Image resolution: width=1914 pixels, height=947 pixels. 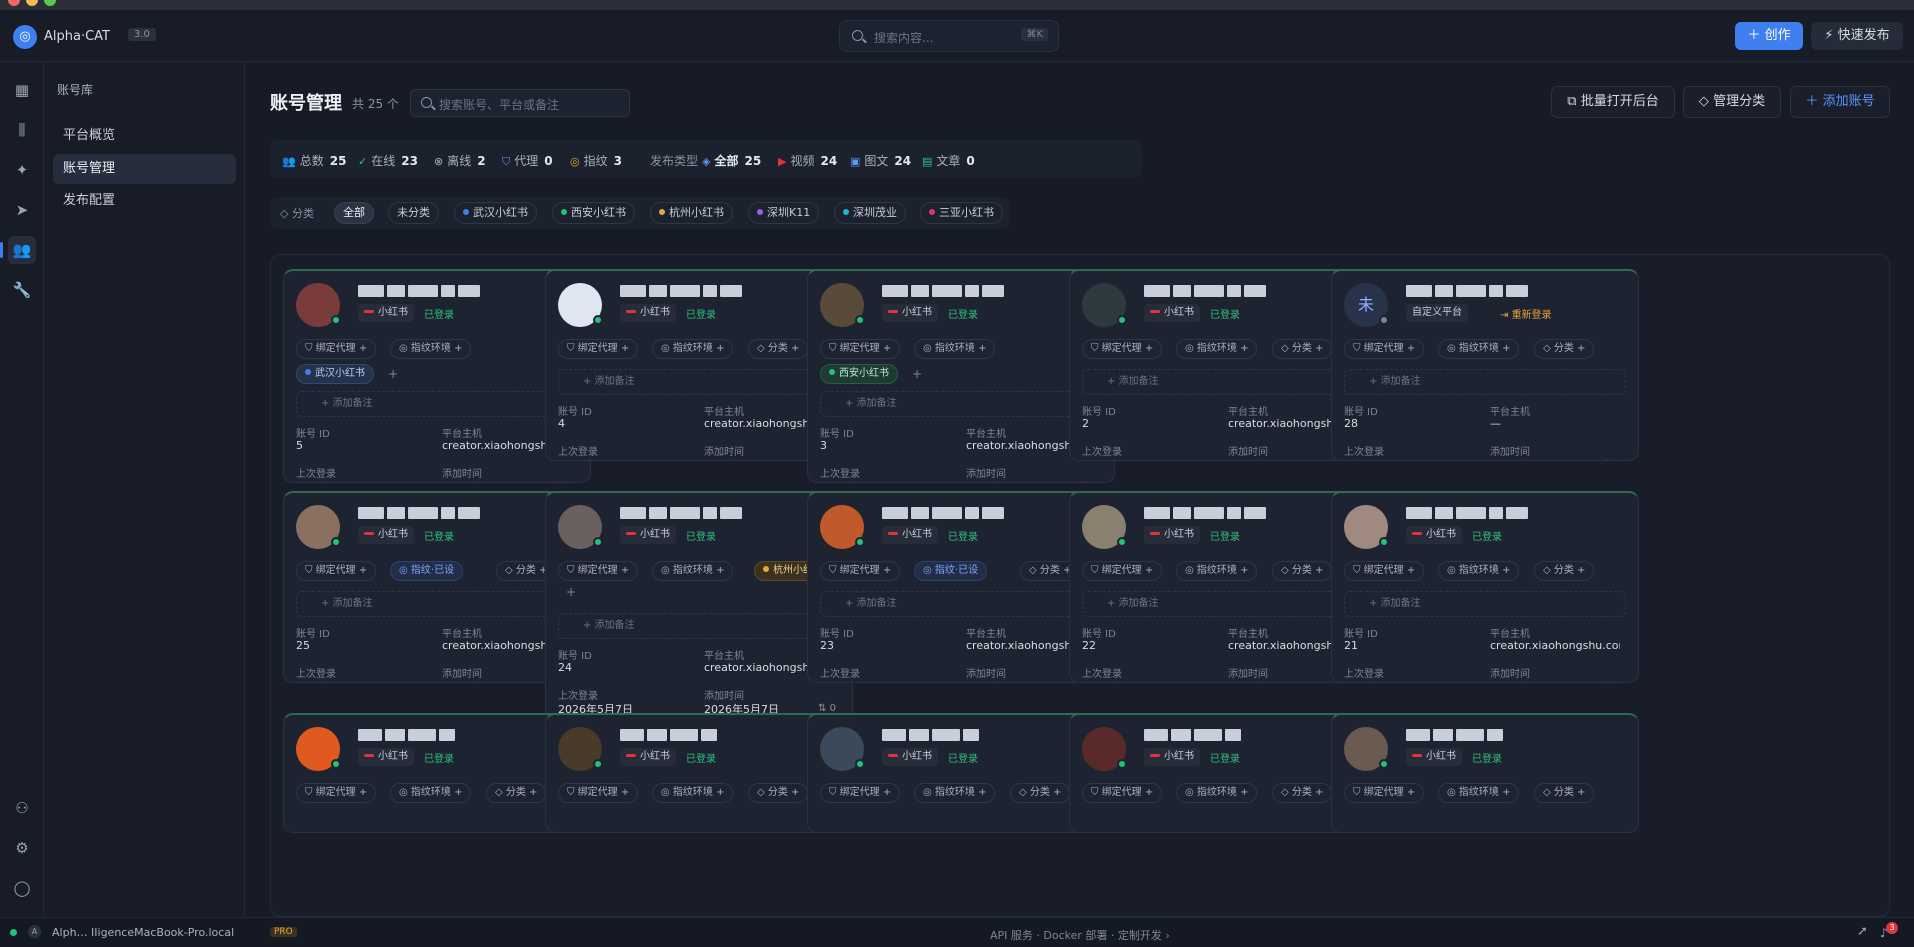 I want to click on stat-image: ▣ 图文 24, so click(x=880, y=160).